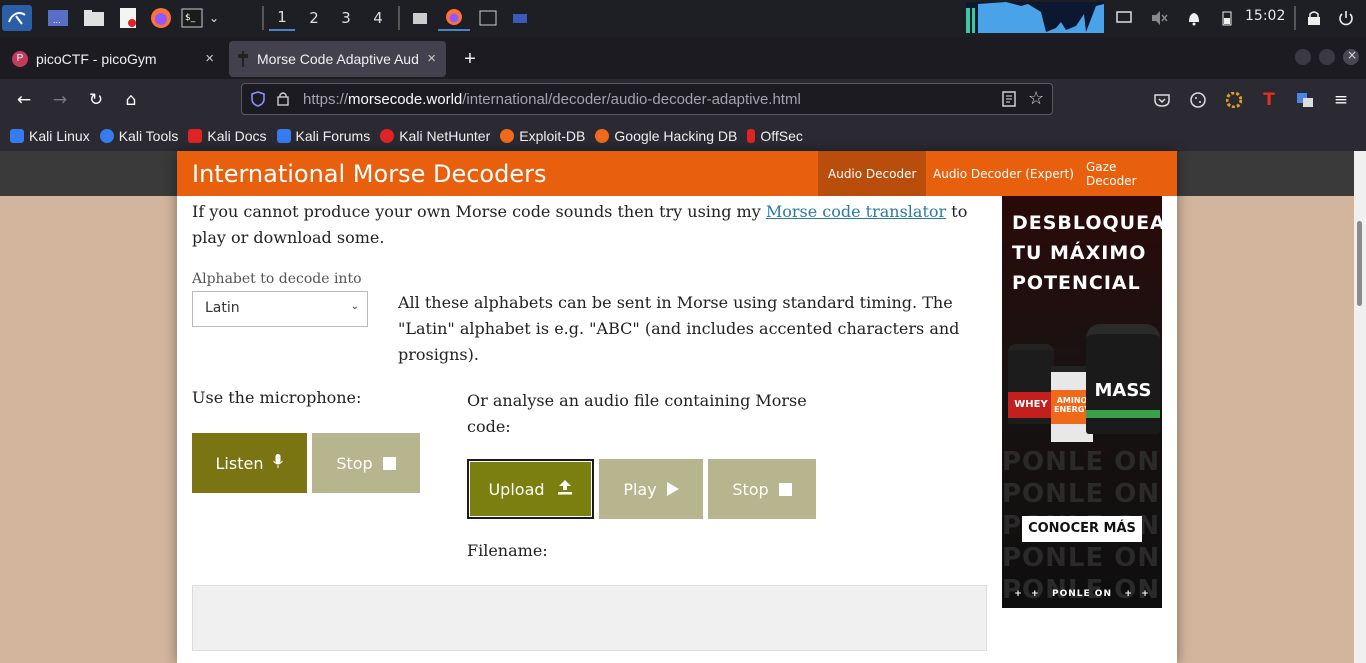 The image size is (1366, 663). Describe the element at coordinates (1082, 529) in the screenshot. I see `ad-cta-button: CONOCER MÁS` at that location.